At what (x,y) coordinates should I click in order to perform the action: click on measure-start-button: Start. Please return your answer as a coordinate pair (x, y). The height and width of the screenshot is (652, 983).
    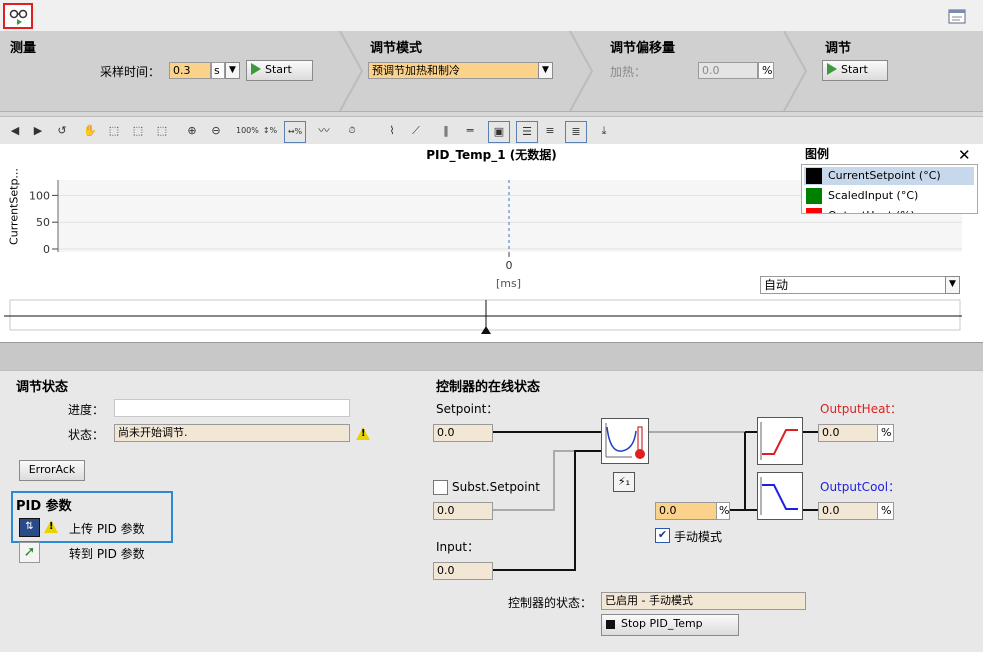
    Looking at the image, I should click on (279, 70).